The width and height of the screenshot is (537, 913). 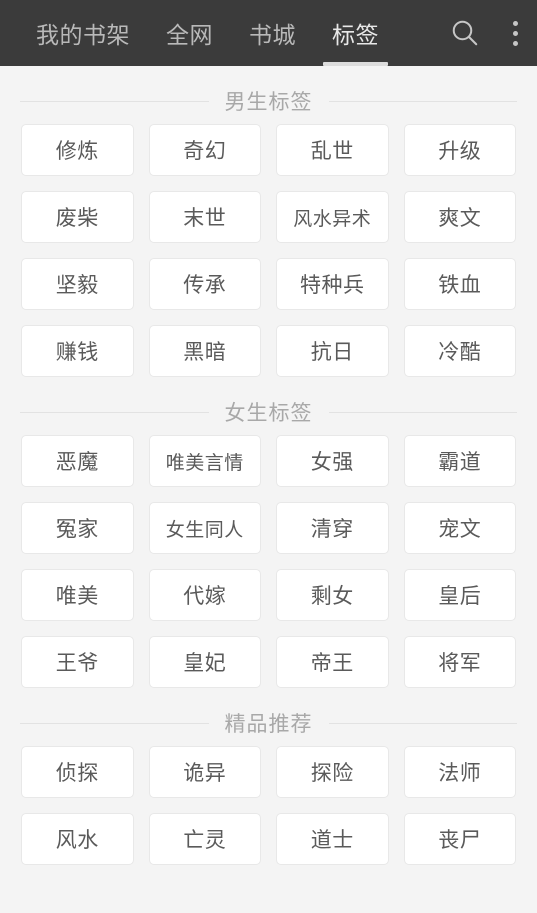 I want to click on tag-button: 侦探, so click(x=77, y=772).